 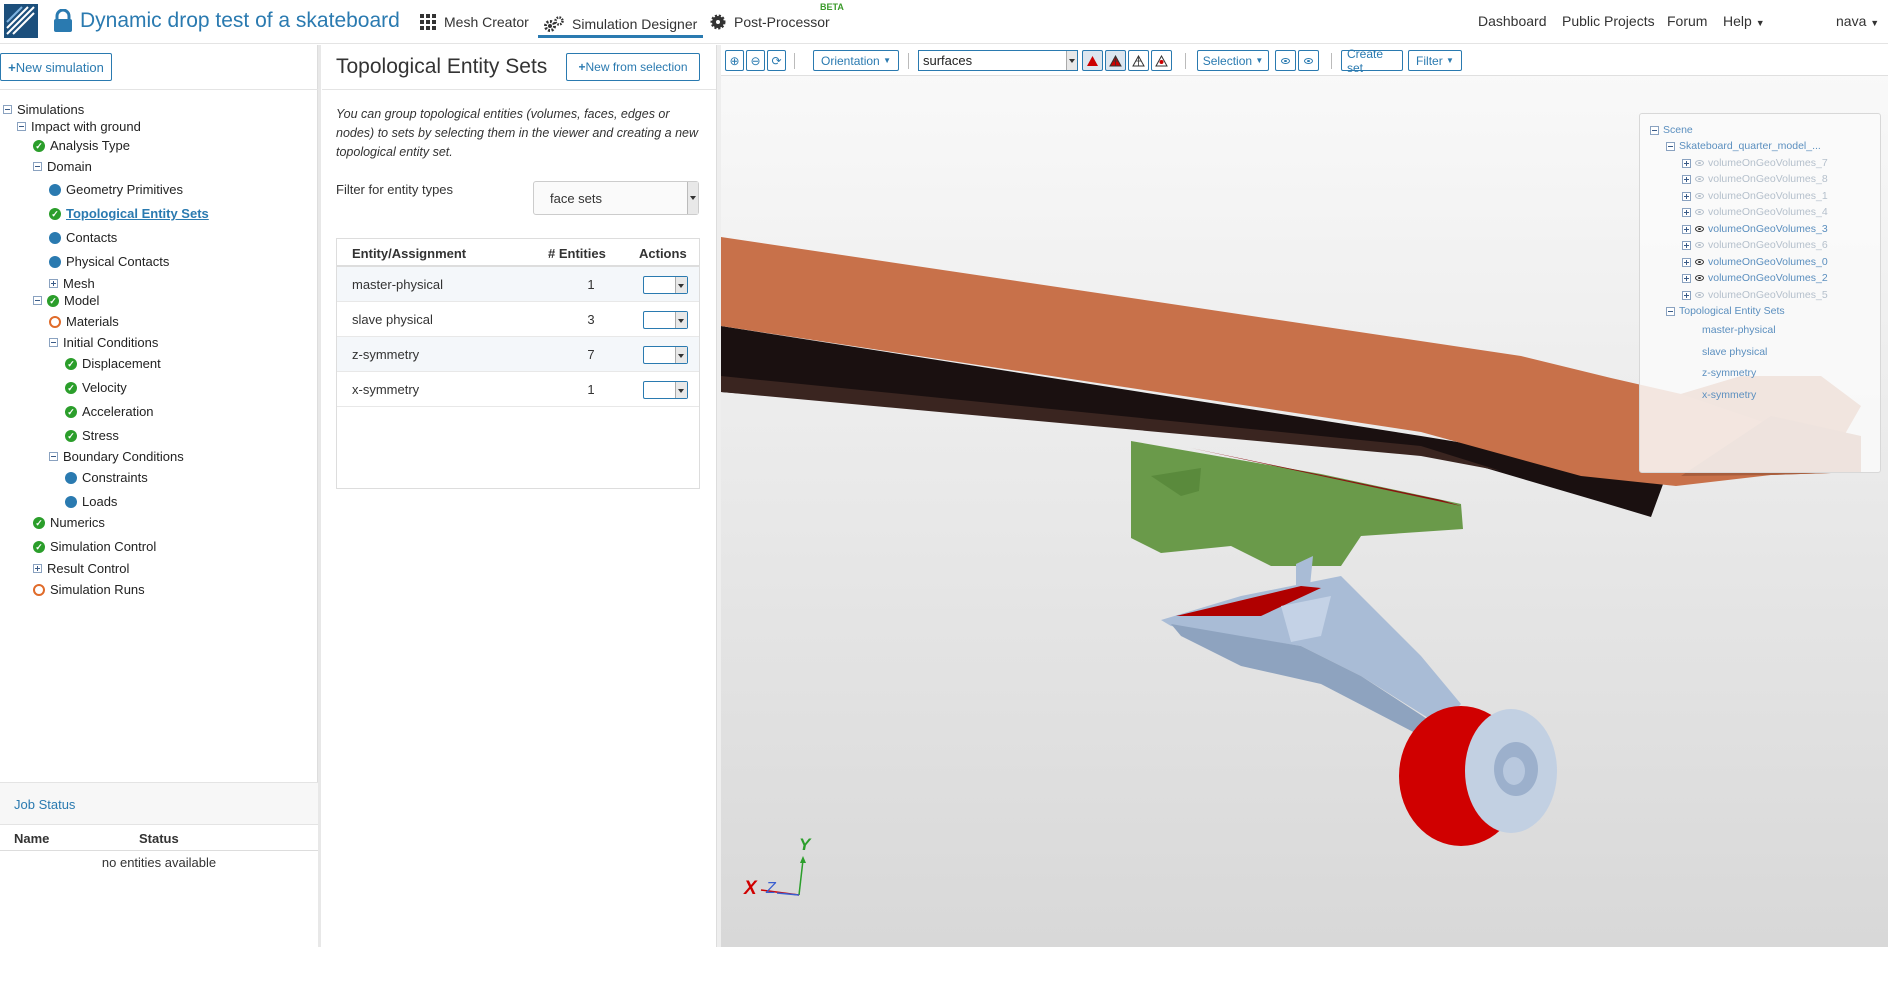 I want to click on nav-help: Help ▼, so click(x=1744, y=21).